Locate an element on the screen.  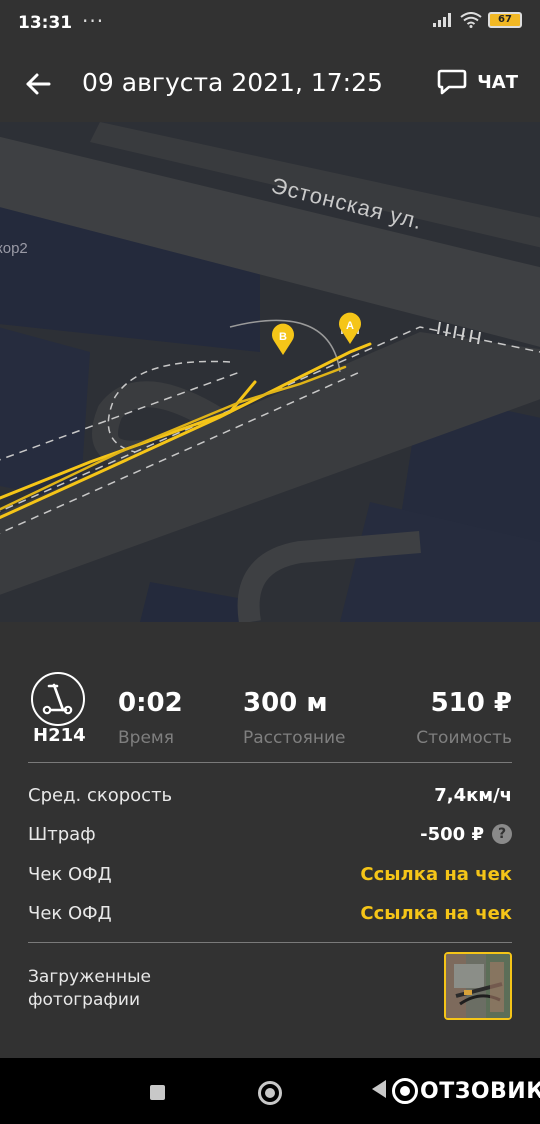
nav-back-icon is located at coordinates (379, 1089).